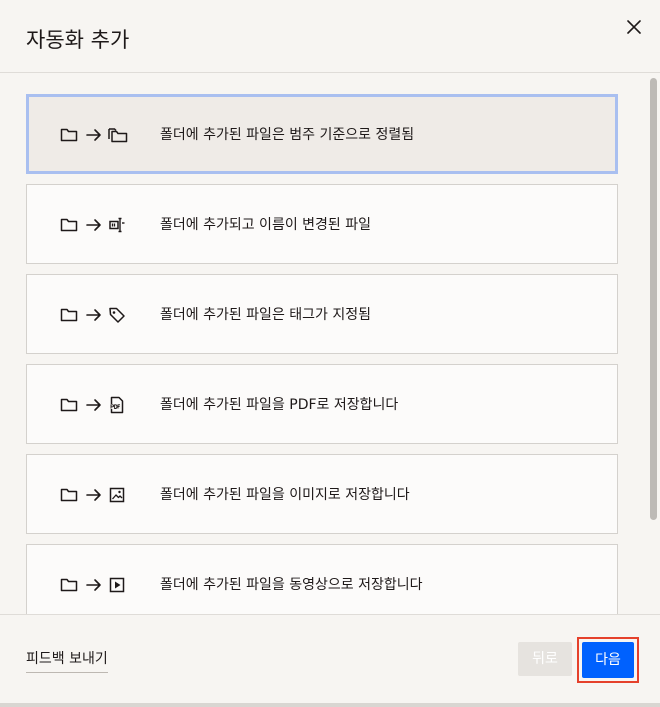 This screenshot has height=707, width=660. I want to click on option-save-as-image: 폴더에 추가된 파일을 이미지로 저장합니다, so click(322, 494).